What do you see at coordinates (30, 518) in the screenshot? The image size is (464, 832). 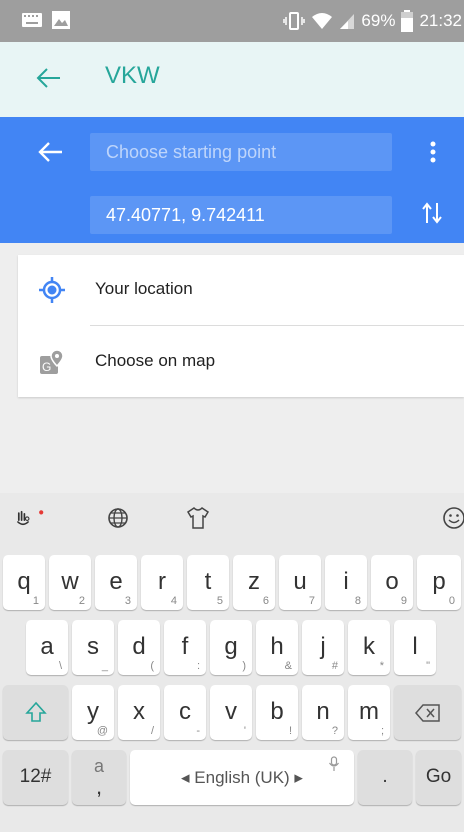 I see `gesture-icon` at bounding box center [30, 518].